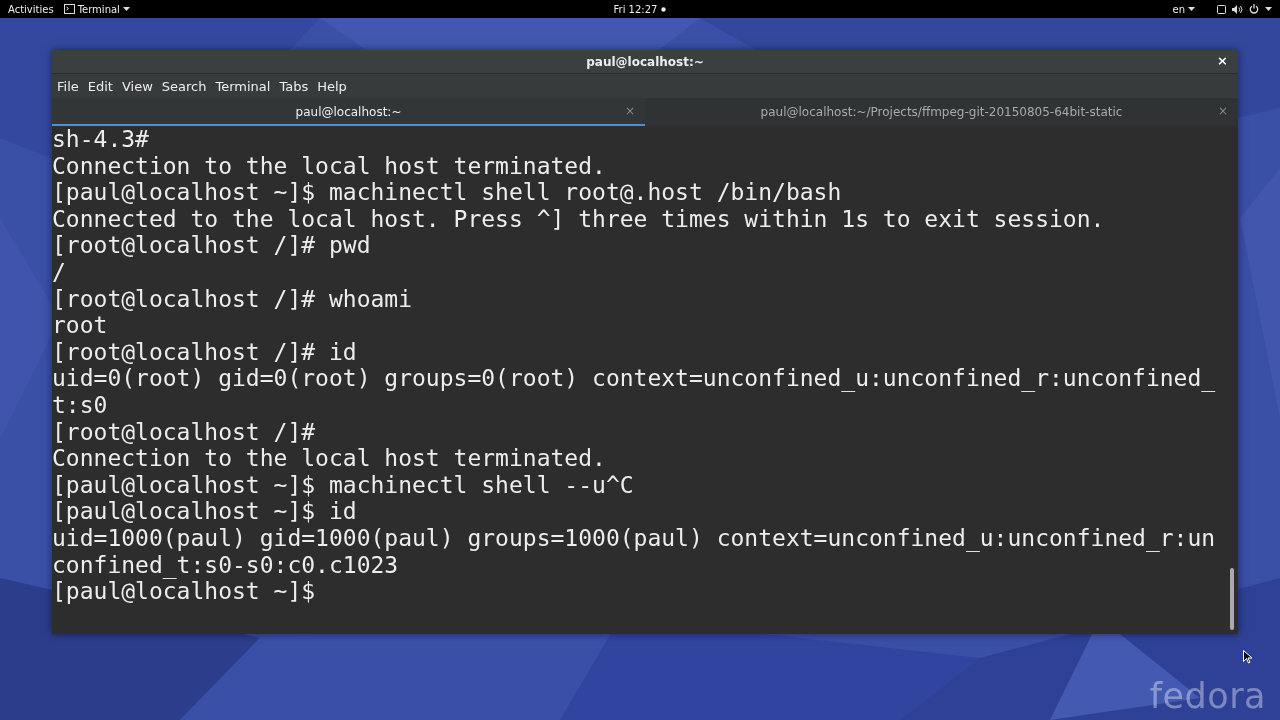  What do you see at coordinates (645, 61) in the screenshot?
I see `window-title: paul@localhost:~` at bounding box center [645, 61].